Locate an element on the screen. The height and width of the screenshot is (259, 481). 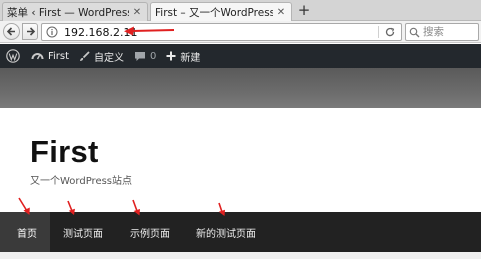
search-input is located at coordinates (449, 32).